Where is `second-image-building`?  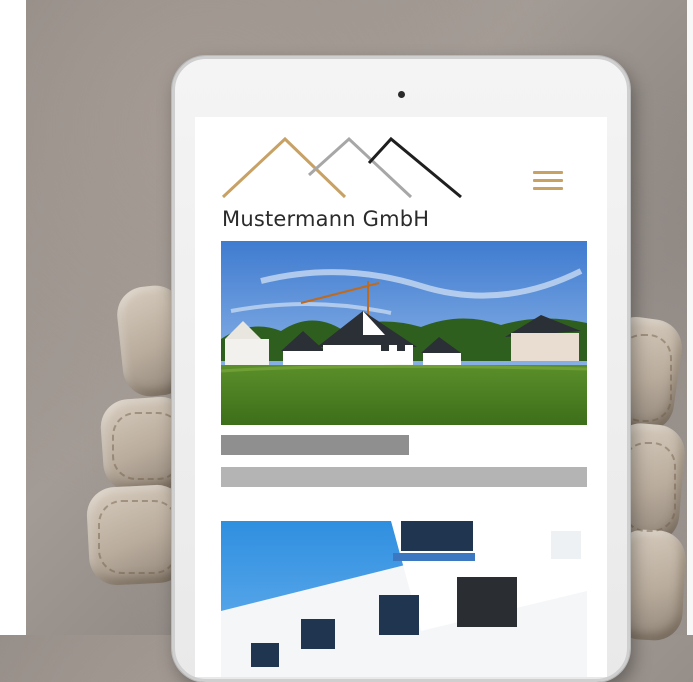 second-image-building is located at coordinates (404, 599).